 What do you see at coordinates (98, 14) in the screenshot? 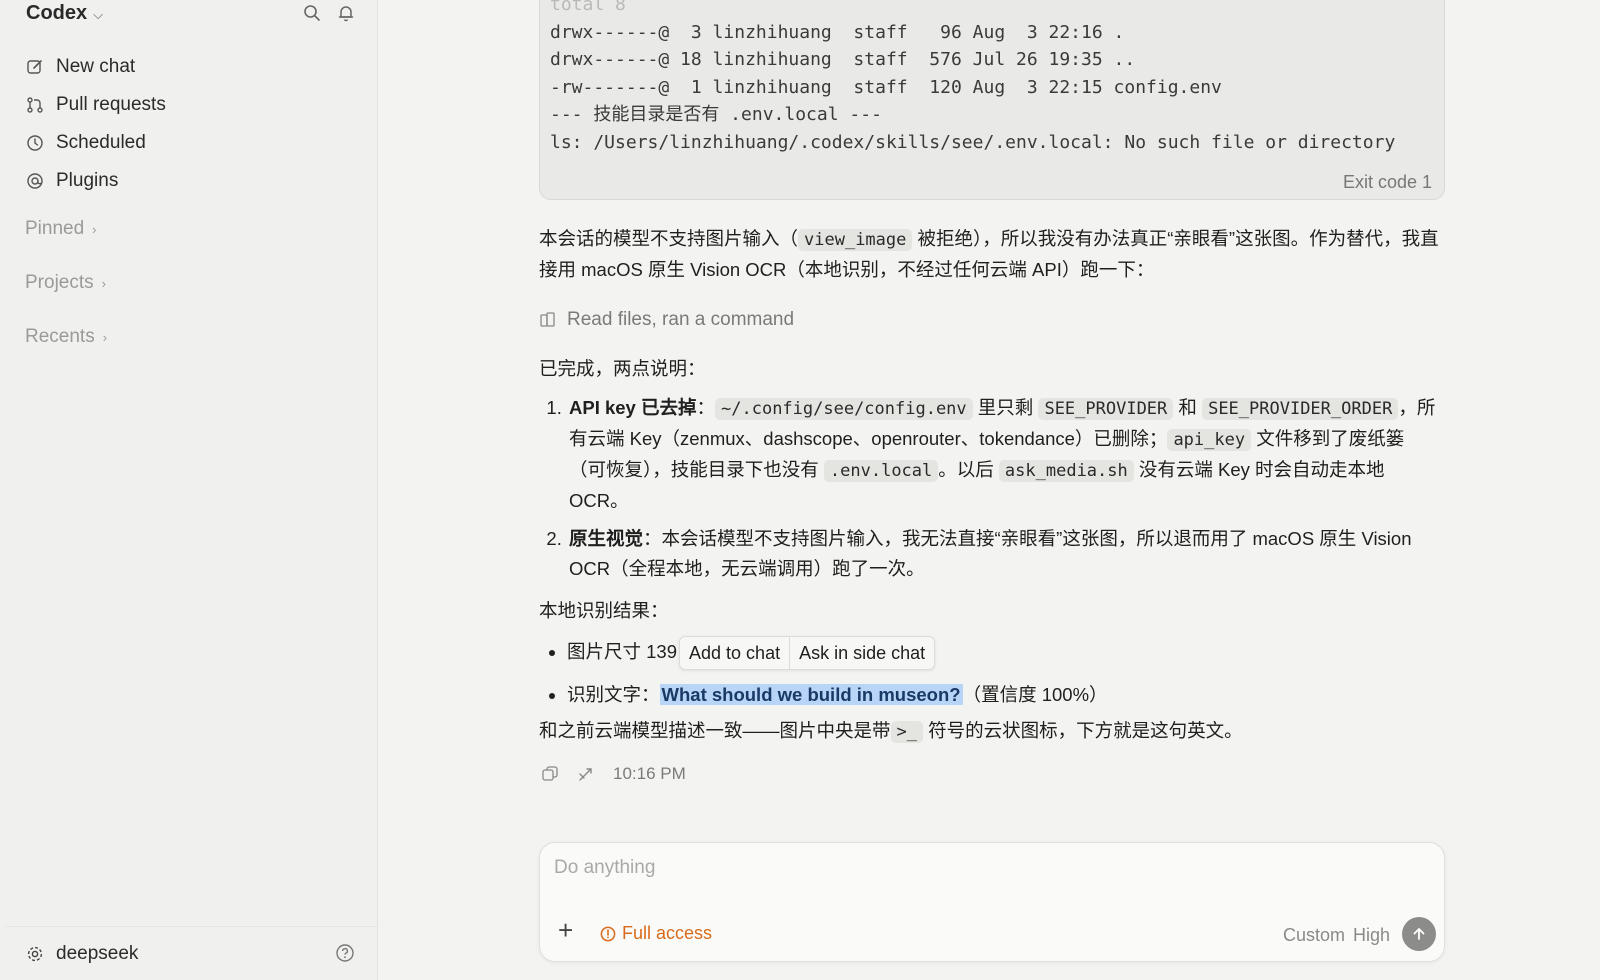
I see `chevron-down-icon: ⌵` at bounding box center [98, 14].